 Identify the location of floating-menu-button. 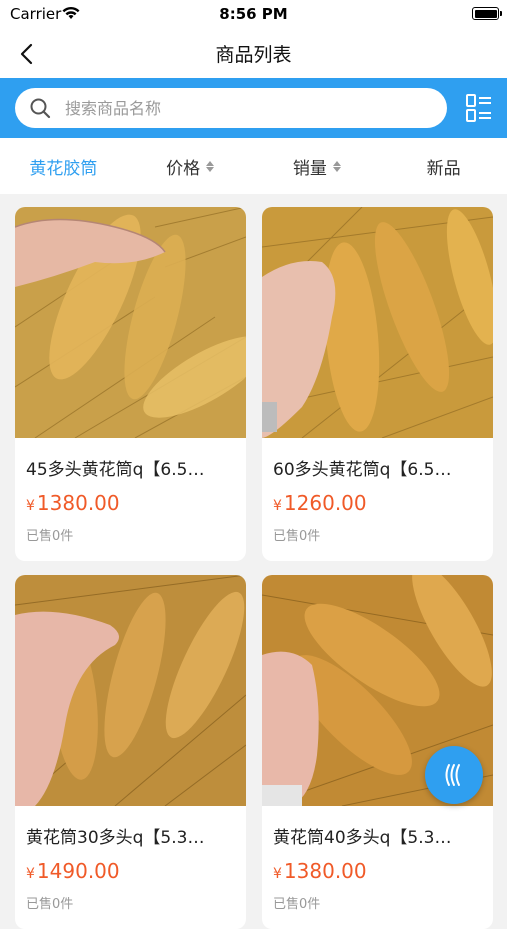
(454, 775).